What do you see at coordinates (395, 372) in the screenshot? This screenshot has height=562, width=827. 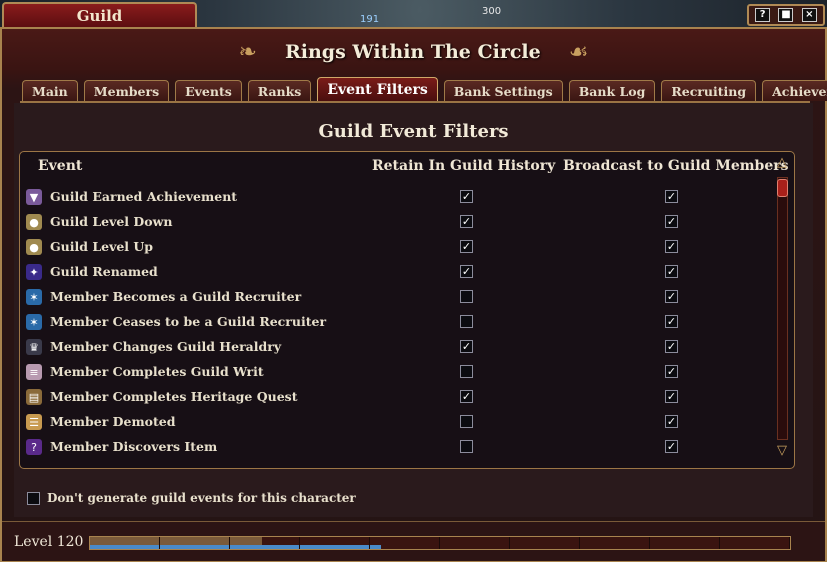 I see `list-item: ≡ Member Completes Guild Writ ✓` at bounding box center [395, 372].